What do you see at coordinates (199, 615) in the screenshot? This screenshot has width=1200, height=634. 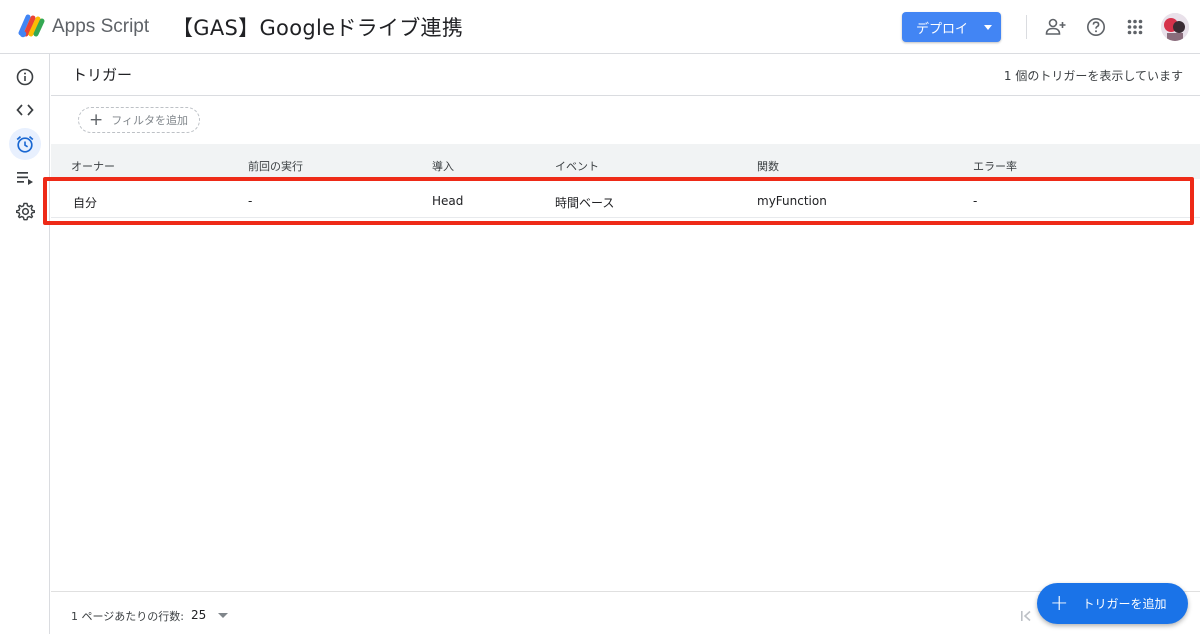 I see `rows-per-page-value: 25` at bounding box center [199, 615].